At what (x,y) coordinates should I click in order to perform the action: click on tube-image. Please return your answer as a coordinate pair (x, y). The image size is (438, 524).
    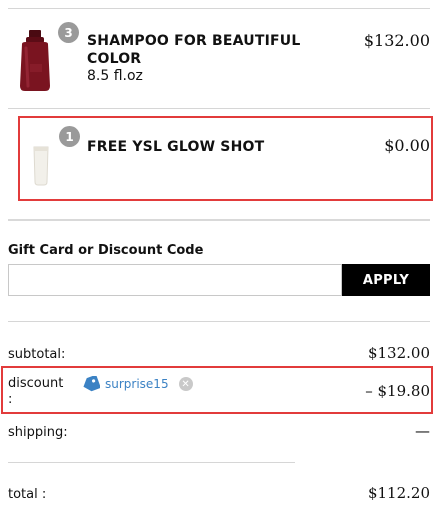
    Looking at the image, I should click on (41, 166).